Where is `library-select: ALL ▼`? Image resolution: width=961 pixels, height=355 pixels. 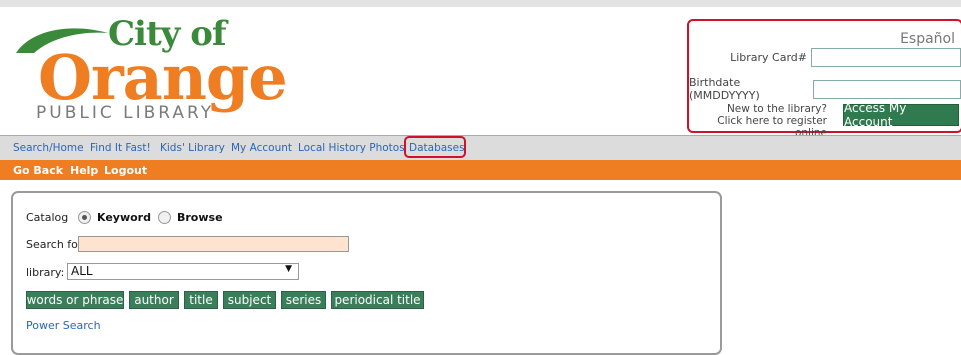 library-select: ALL ▼ is located at coordinates (183, 271).